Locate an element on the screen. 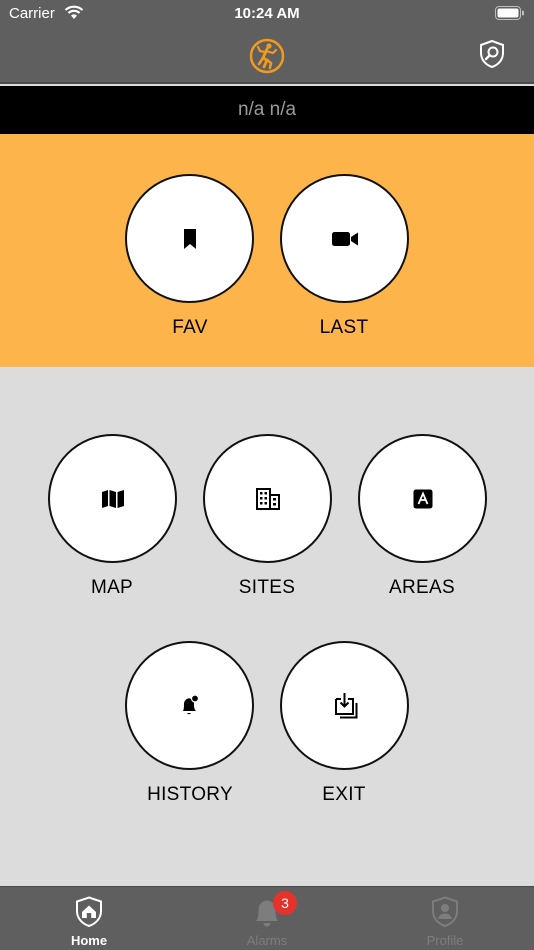  status-bar: Carrier 10:24 AM is located at coordinates (267, 14).